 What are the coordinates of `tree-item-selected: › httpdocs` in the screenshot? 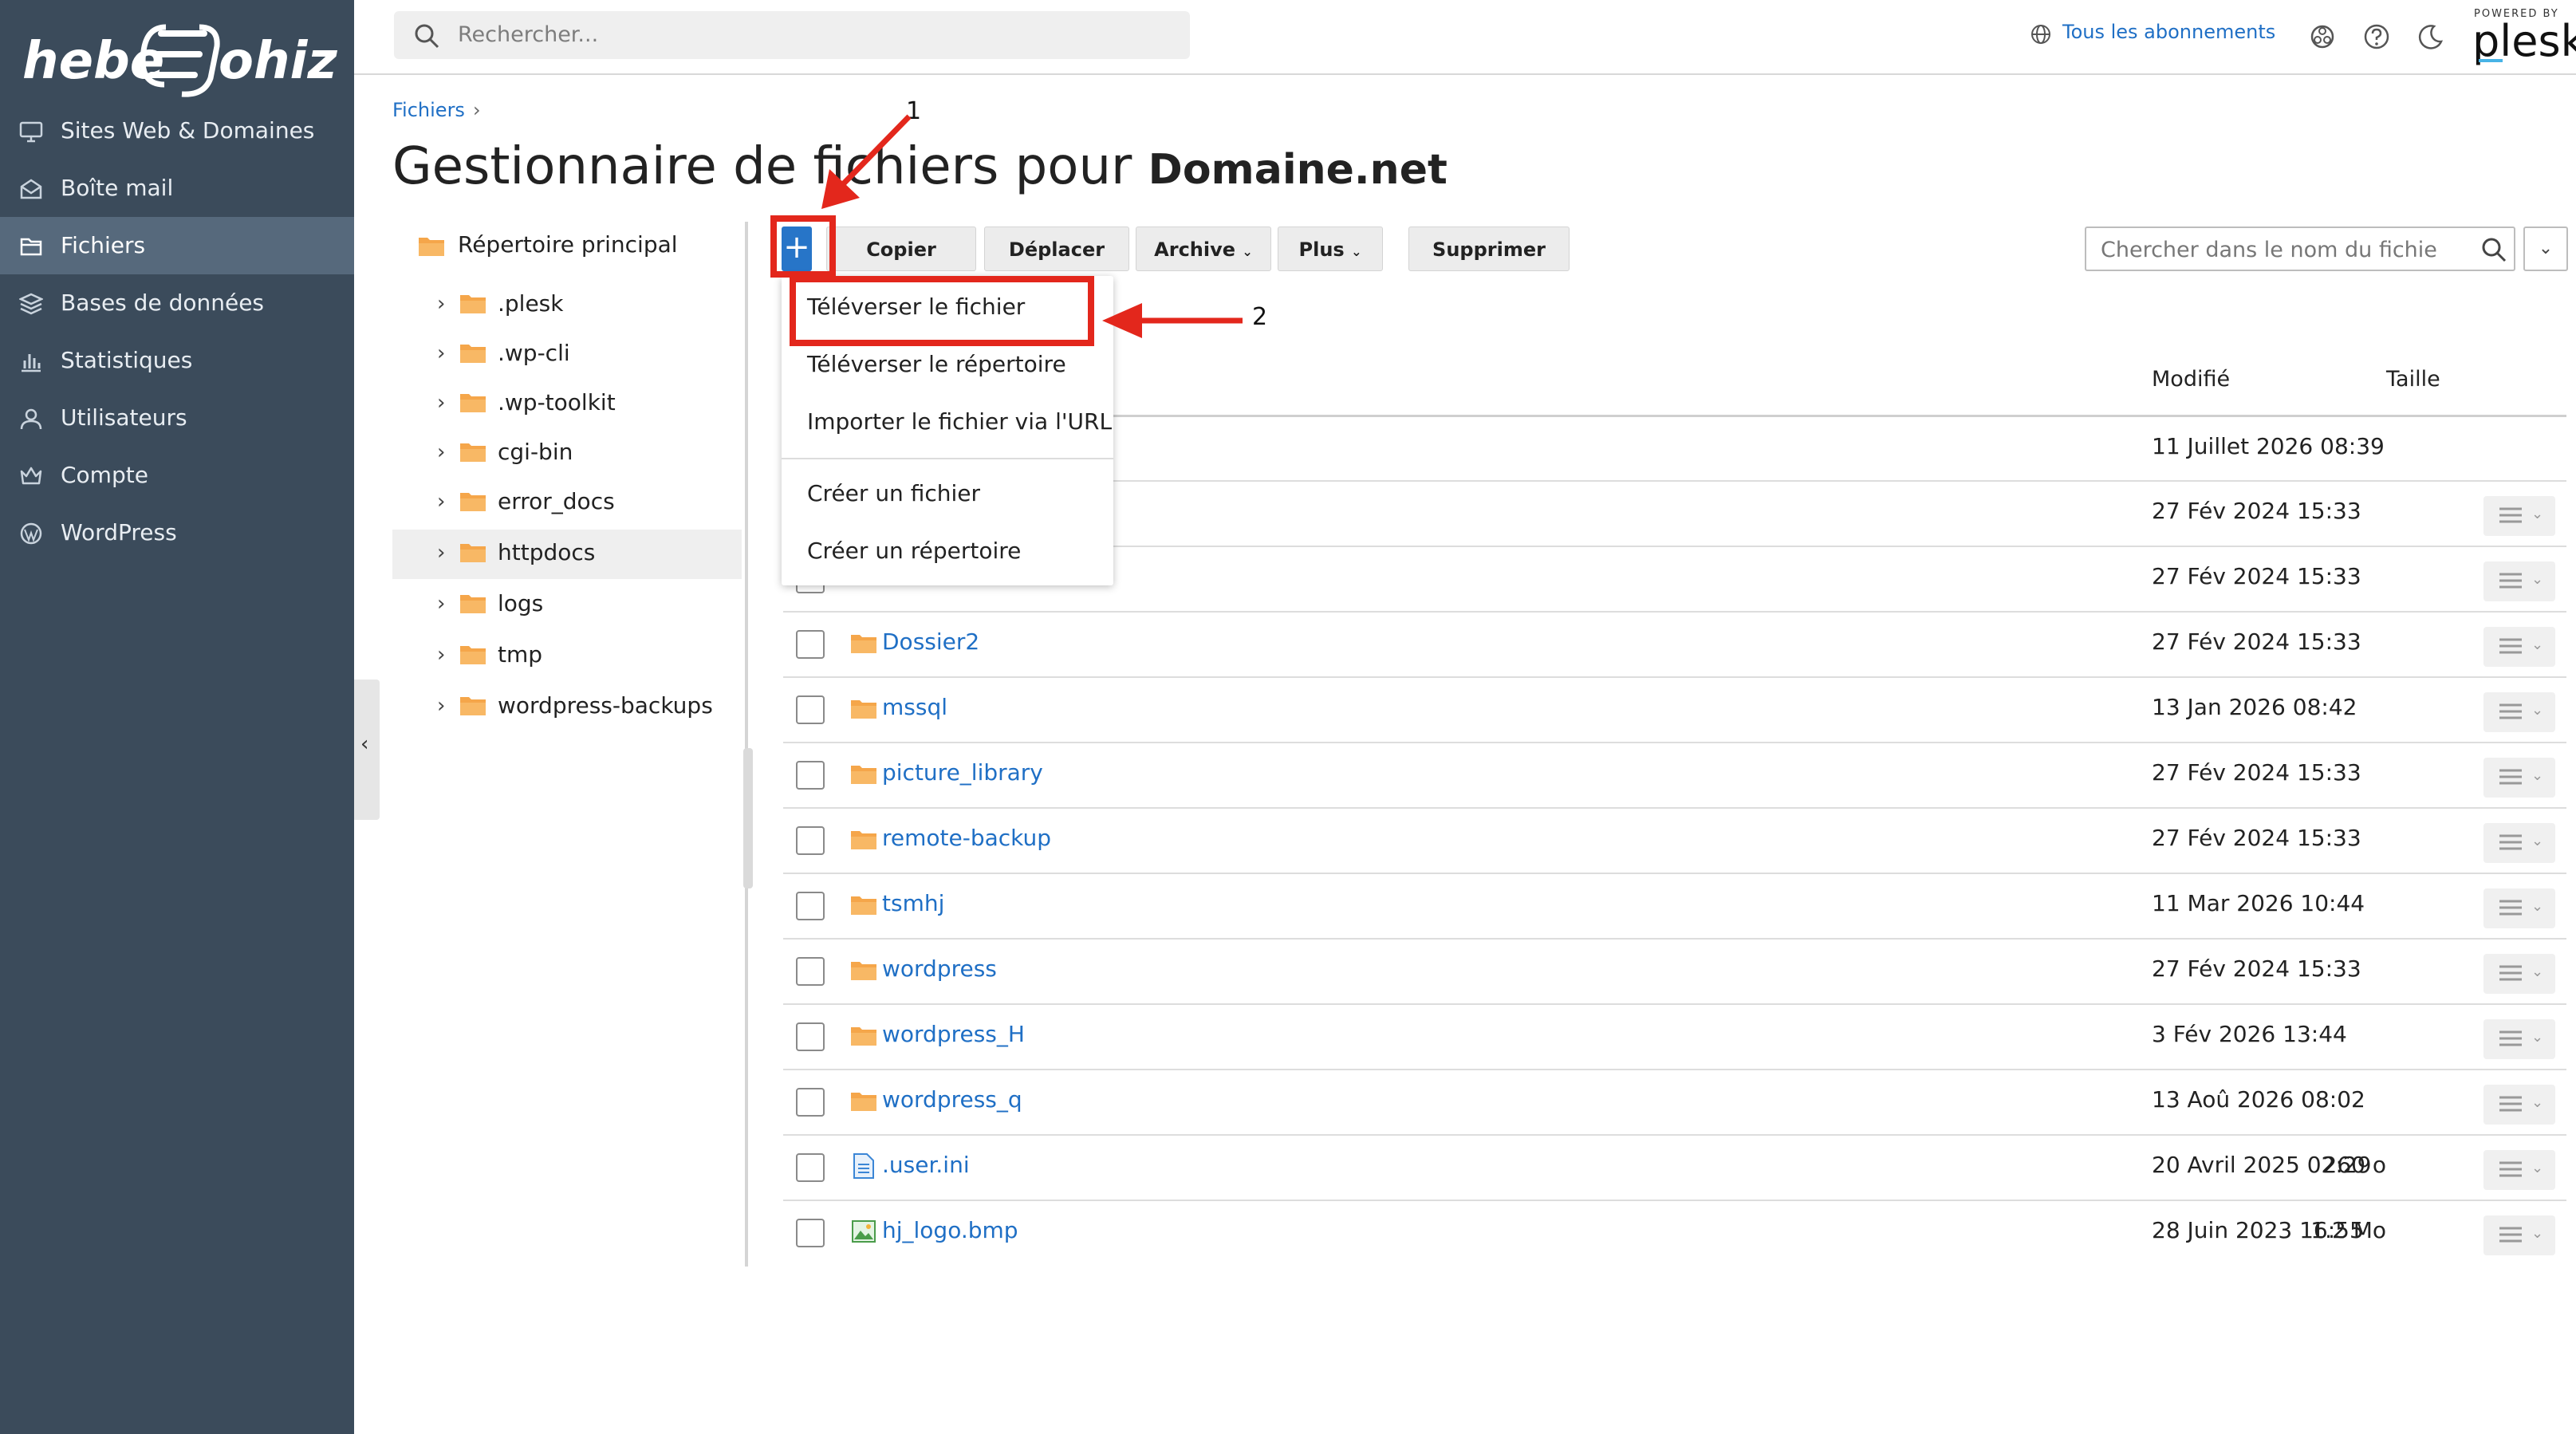 It's located at (567, 555).